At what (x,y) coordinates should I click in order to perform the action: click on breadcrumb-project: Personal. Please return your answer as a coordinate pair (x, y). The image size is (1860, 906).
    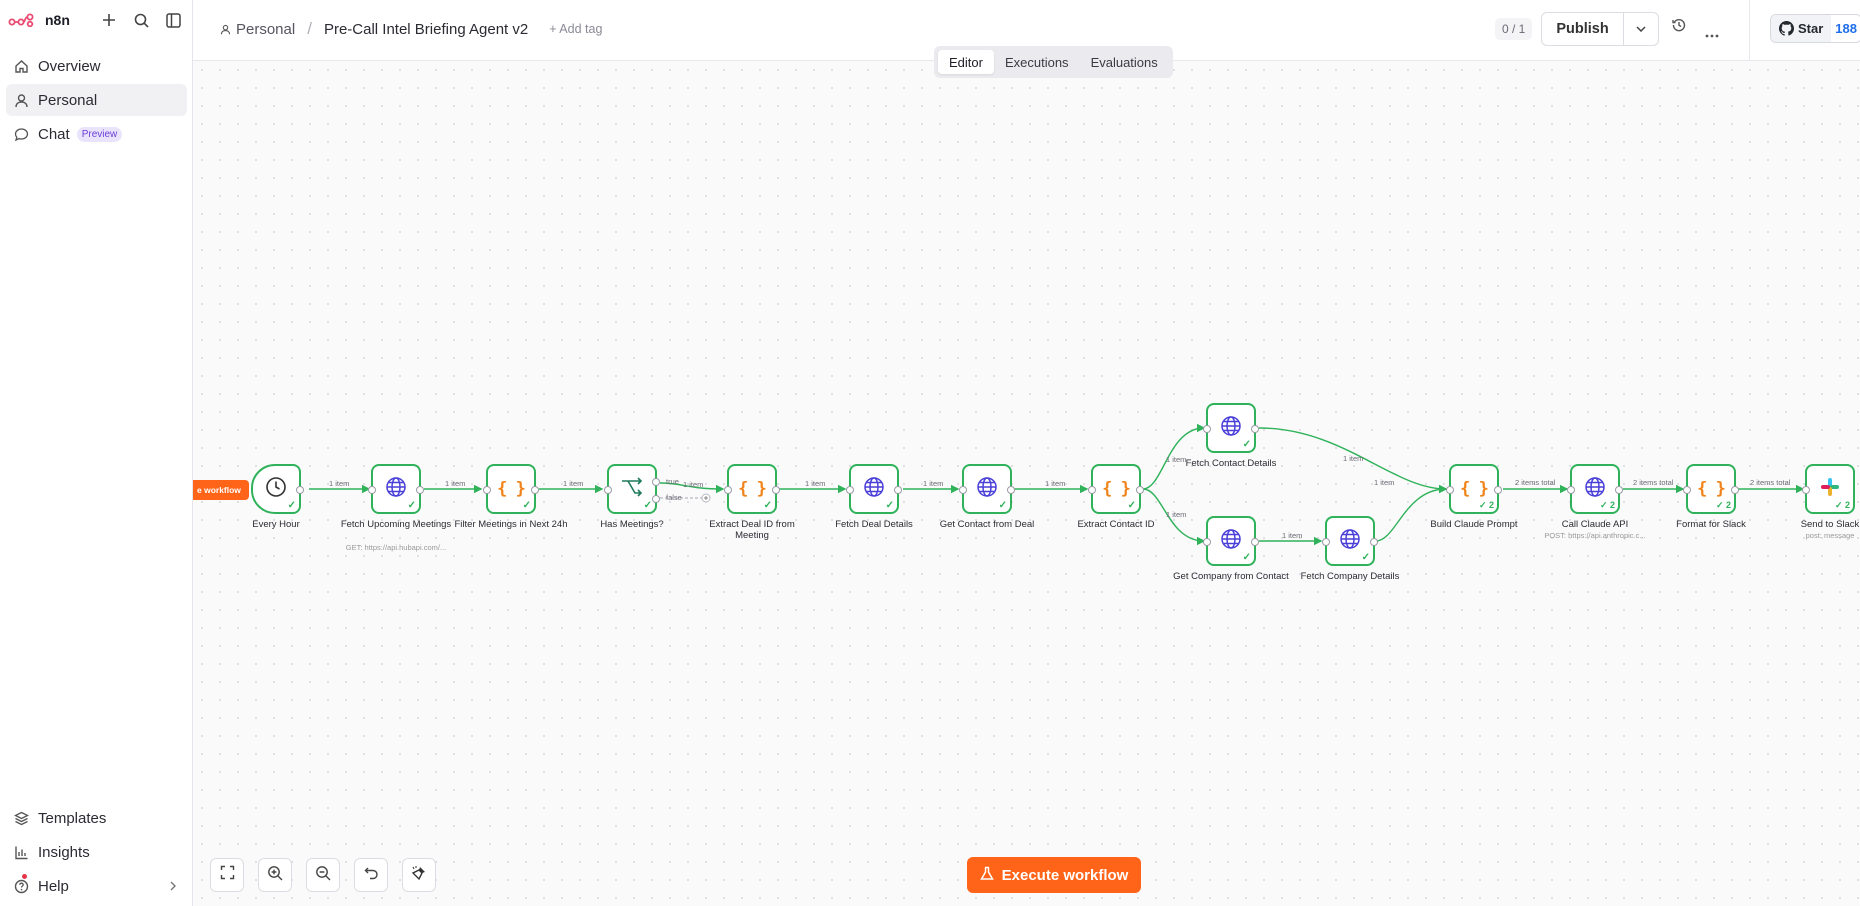
    Looking at the image, I should click on (265, 29).